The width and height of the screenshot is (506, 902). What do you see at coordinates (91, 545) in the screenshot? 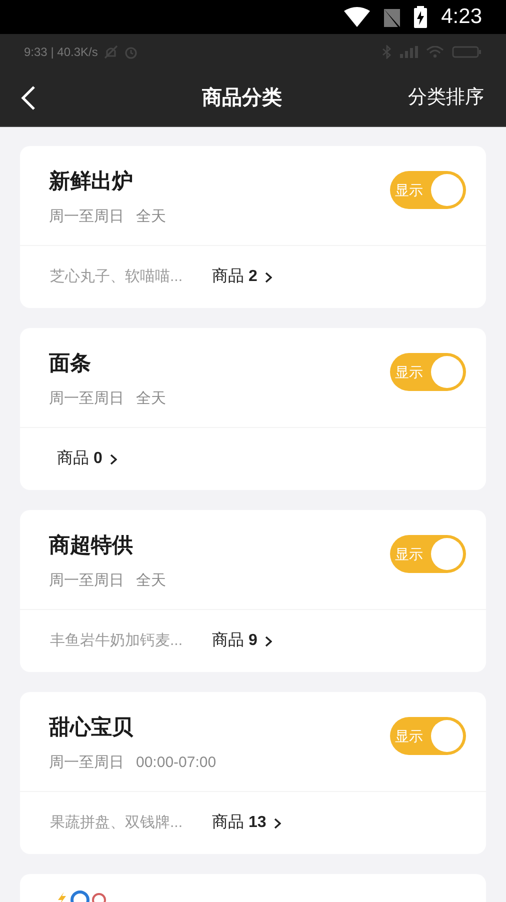
I see `category-name: 商超特供` at bounding box center [91, 545].